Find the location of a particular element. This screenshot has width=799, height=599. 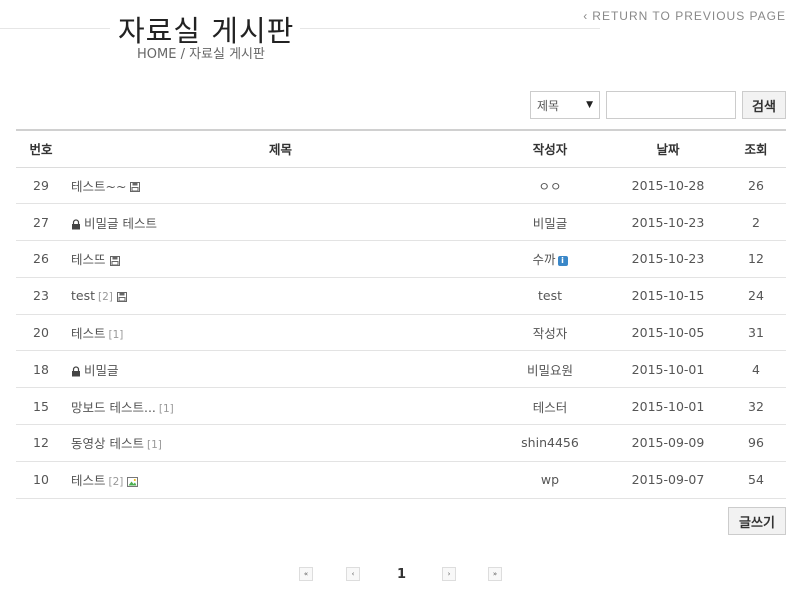

chevron-down-icon: ▼ is located at coordinates (589, 105).